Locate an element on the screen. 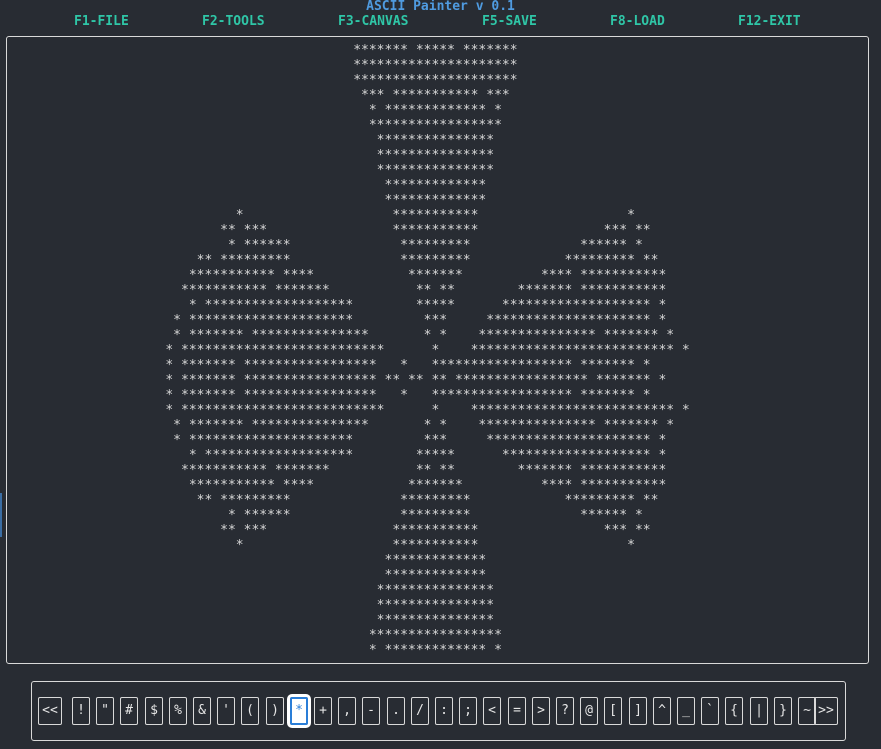  palette-char-button: ! is located at coordinates (81, 711).